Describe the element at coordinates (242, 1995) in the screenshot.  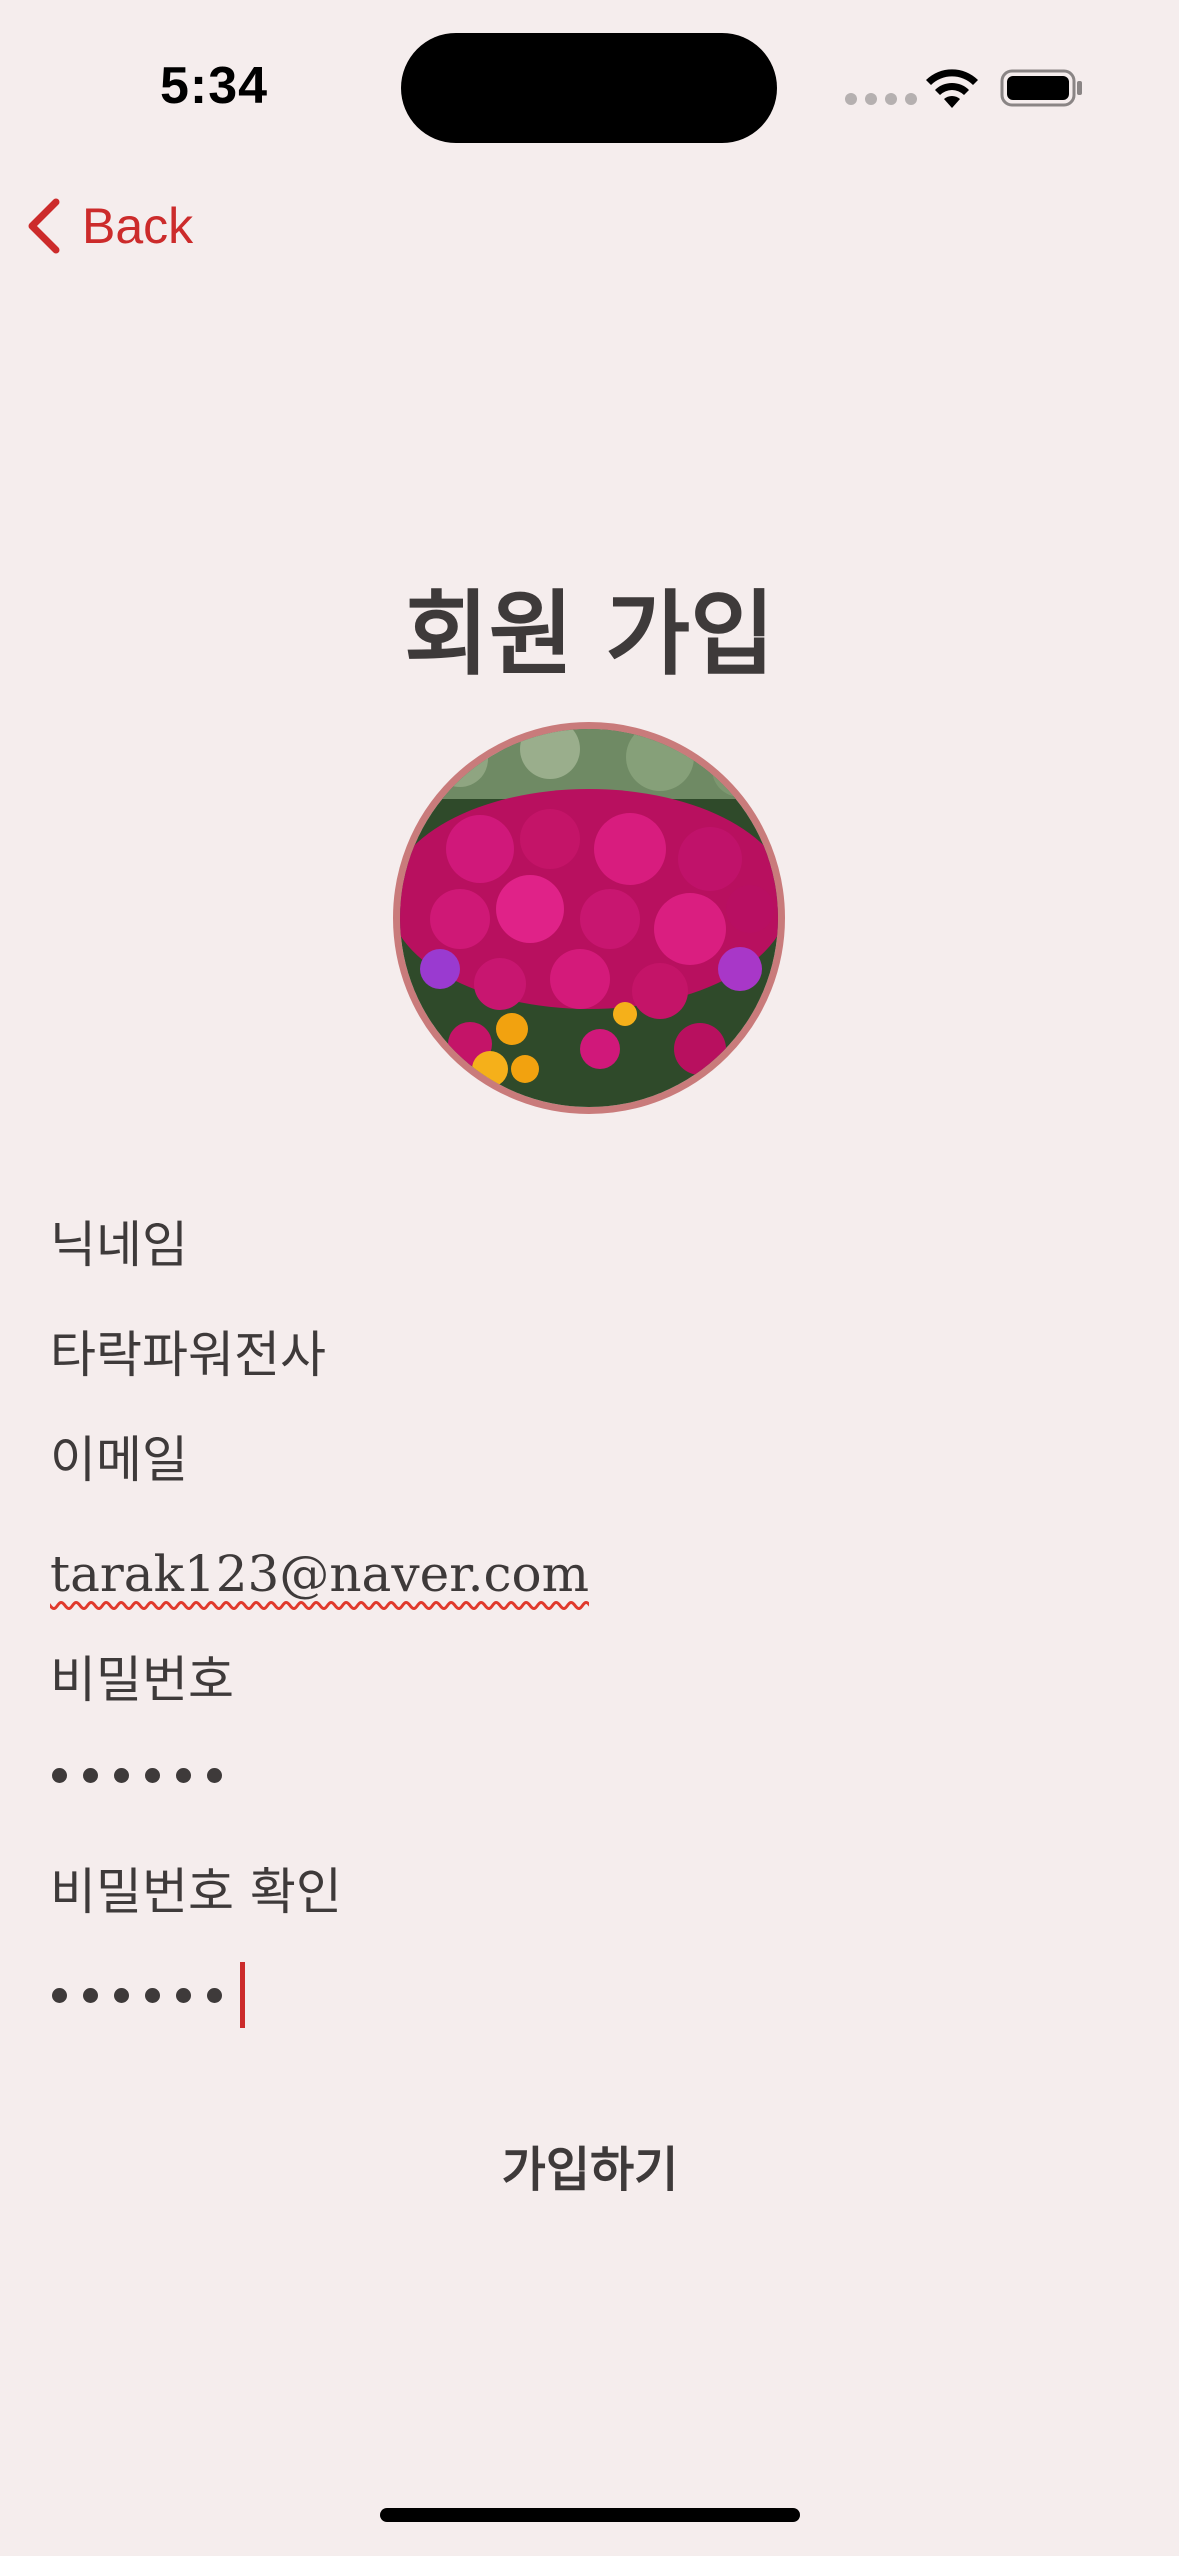
I see `text-cursor` at that location.